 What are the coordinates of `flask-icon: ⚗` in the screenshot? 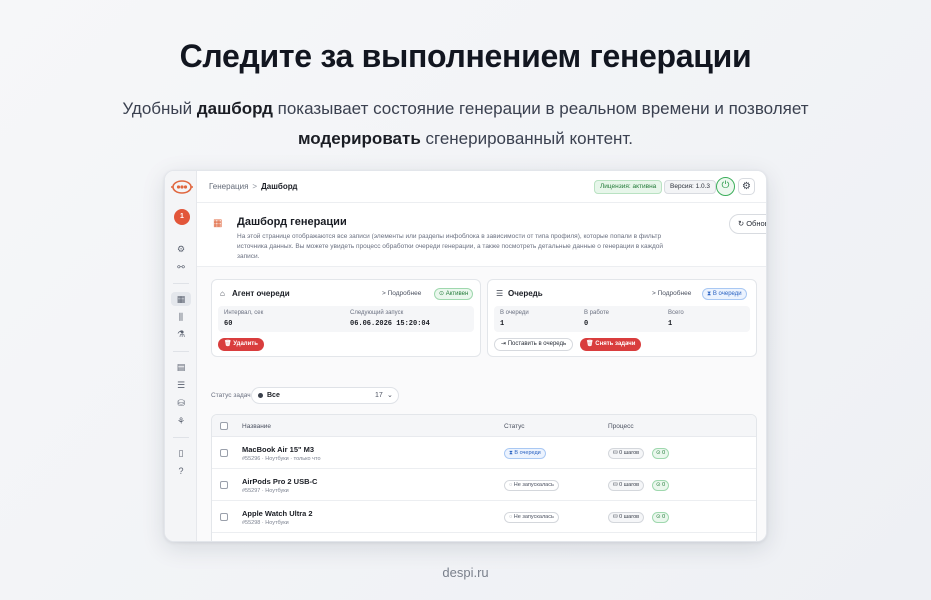 It's located at (181, 334).